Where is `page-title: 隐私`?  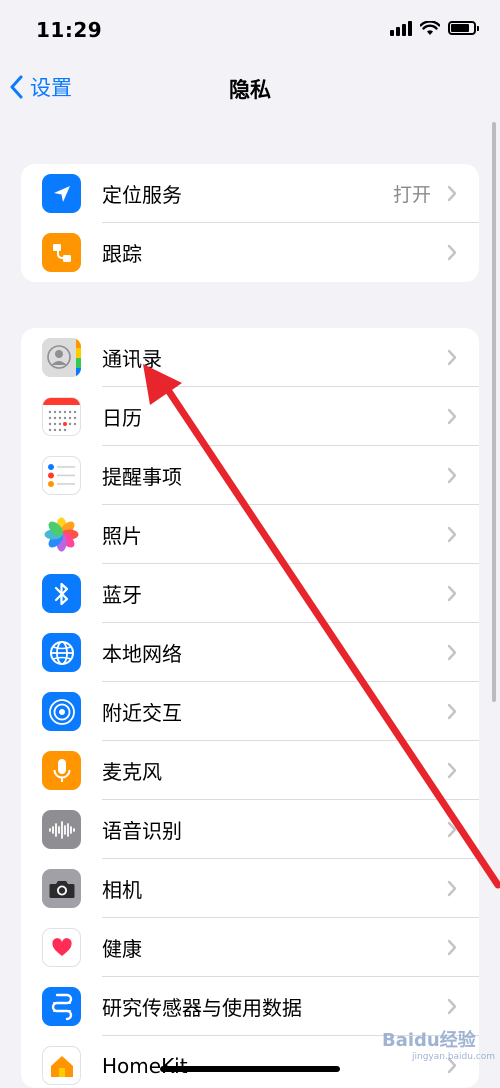
page-title: 隐私 is located at coordinates (250, 90).